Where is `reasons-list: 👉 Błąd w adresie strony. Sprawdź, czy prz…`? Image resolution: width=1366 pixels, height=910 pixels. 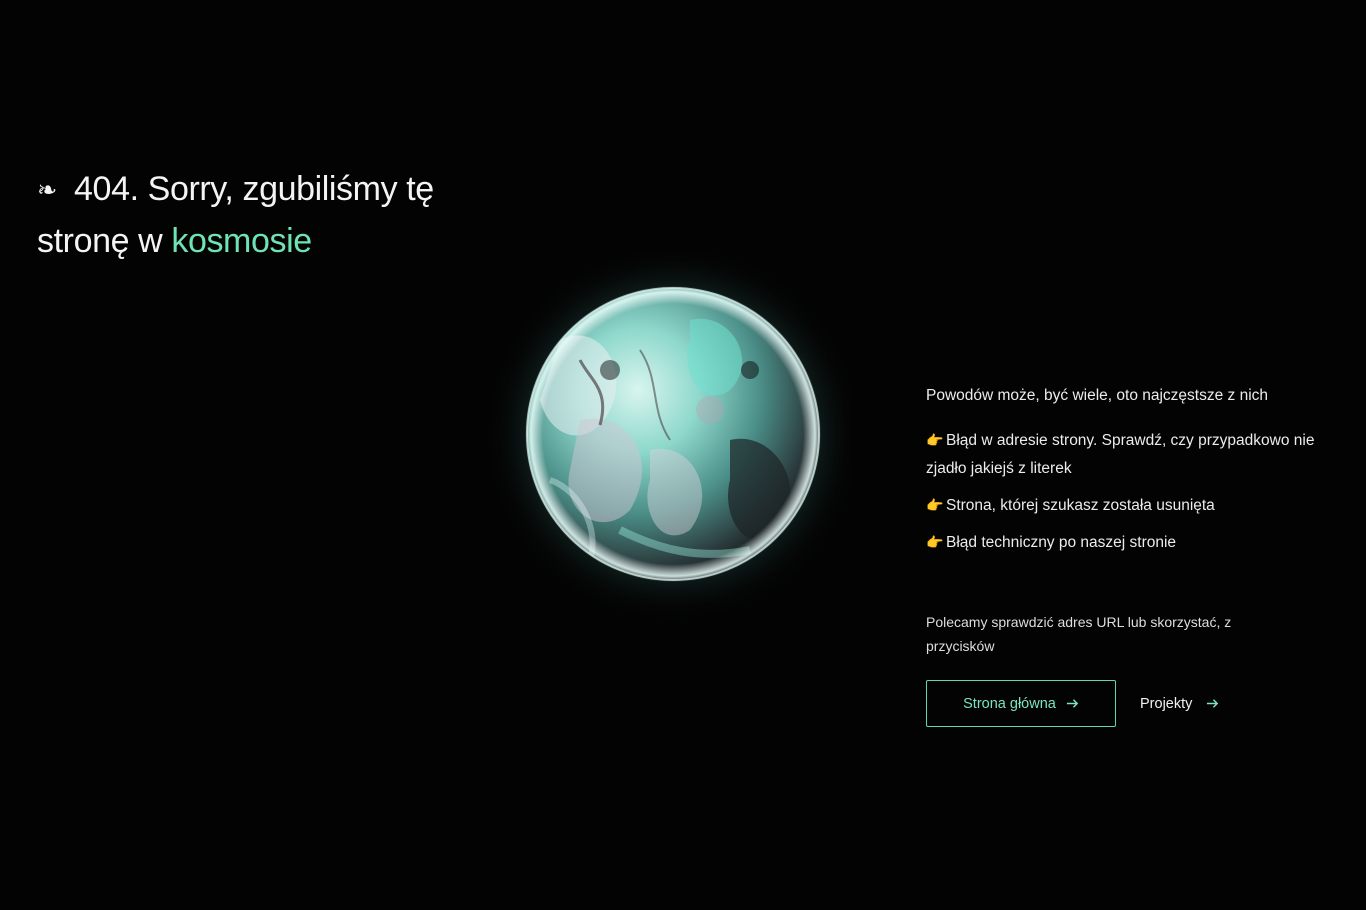
reasons-list: 👉 Błąd w adresie strony. Sprawdź, czy prz… is located at coordinates (1131, 491).